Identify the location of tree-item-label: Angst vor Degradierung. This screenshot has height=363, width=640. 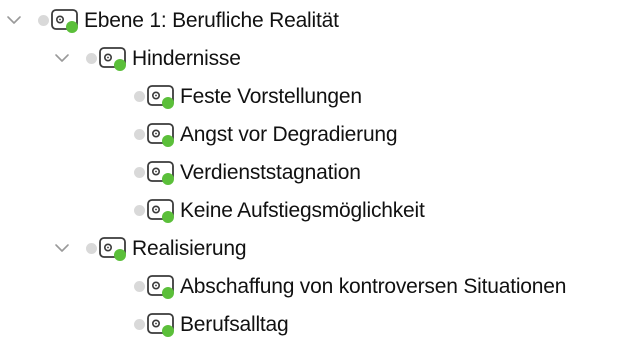
(289, 134).